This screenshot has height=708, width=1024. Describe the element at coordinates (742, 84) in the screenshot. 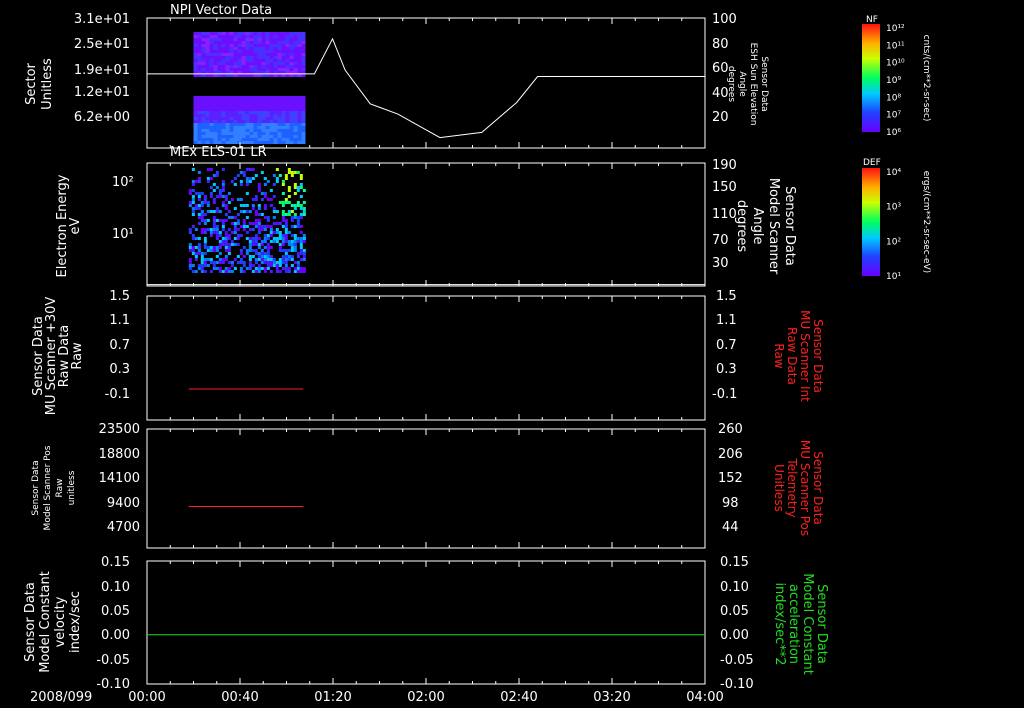

I see `panel1-rylabel-line: Angle` at that location.